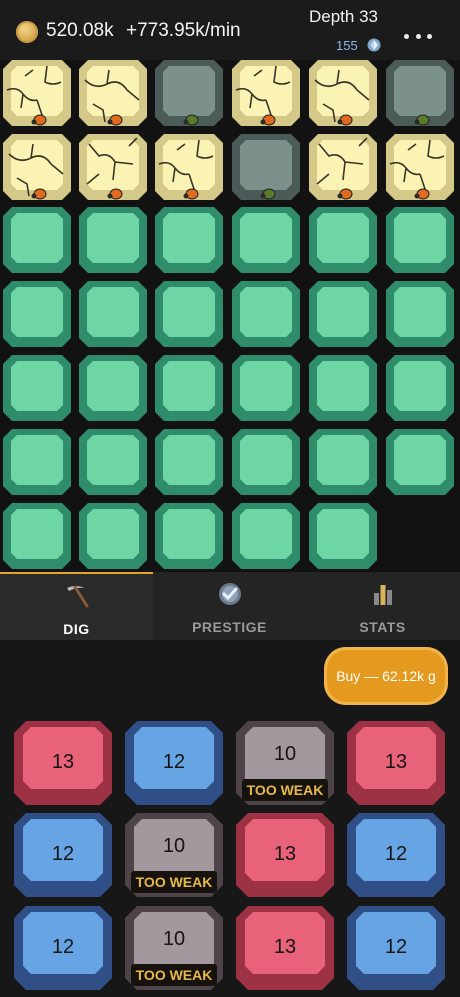  What do you see at coordinates (183, 30) in the screenshot?
I see `gold-rate: +773.95k/min` at bounding box center [183, 30].